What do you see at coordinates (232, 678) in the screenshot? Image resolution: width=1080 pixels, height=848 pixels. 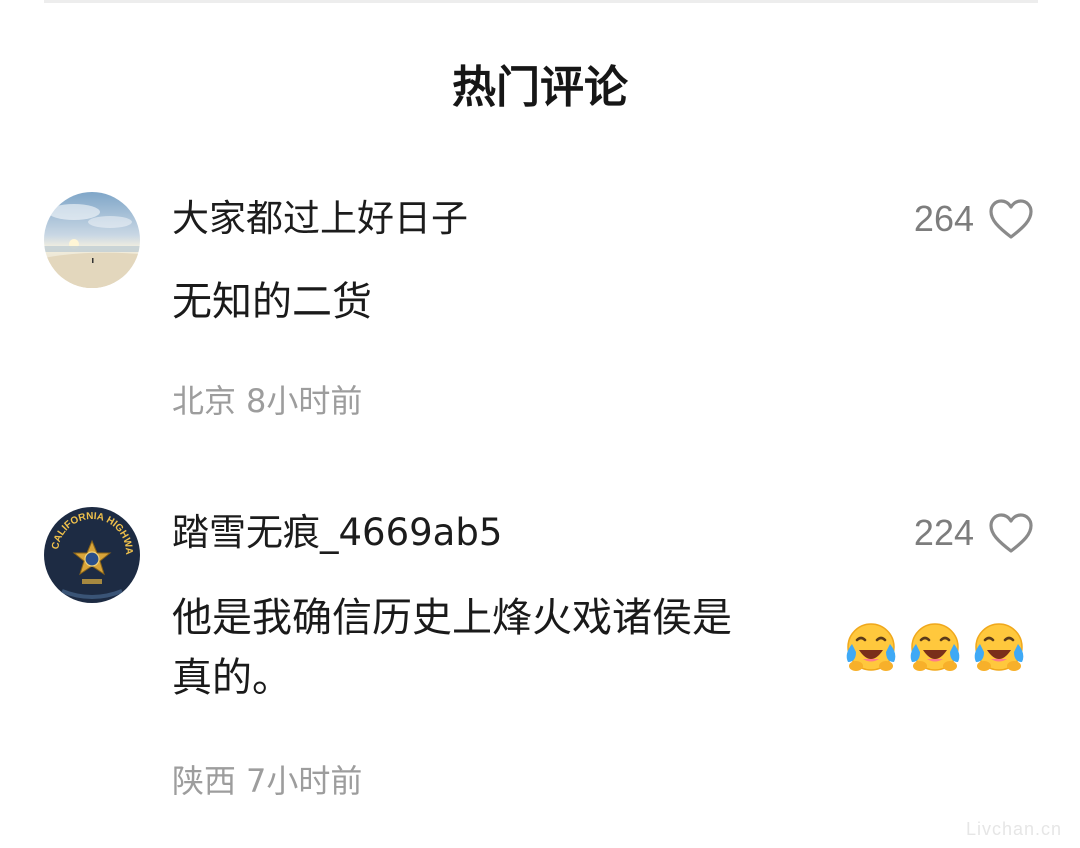 I see `comment-text-line: 真的。` at bounding box center [232, 678].